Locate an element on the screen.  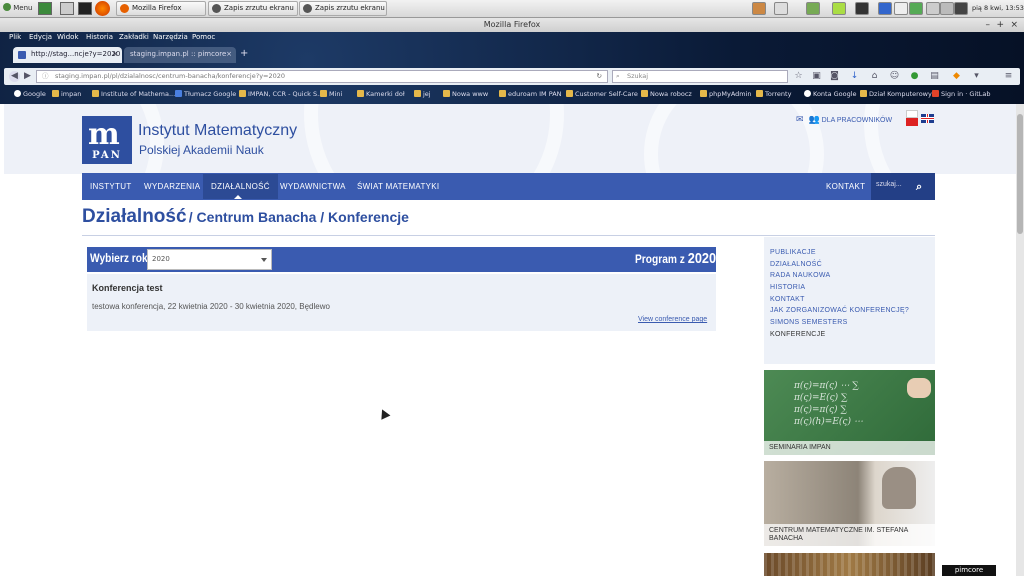
browser-tab: staging.impan.pl :: pimcore × is located at coordinates (180, 55).